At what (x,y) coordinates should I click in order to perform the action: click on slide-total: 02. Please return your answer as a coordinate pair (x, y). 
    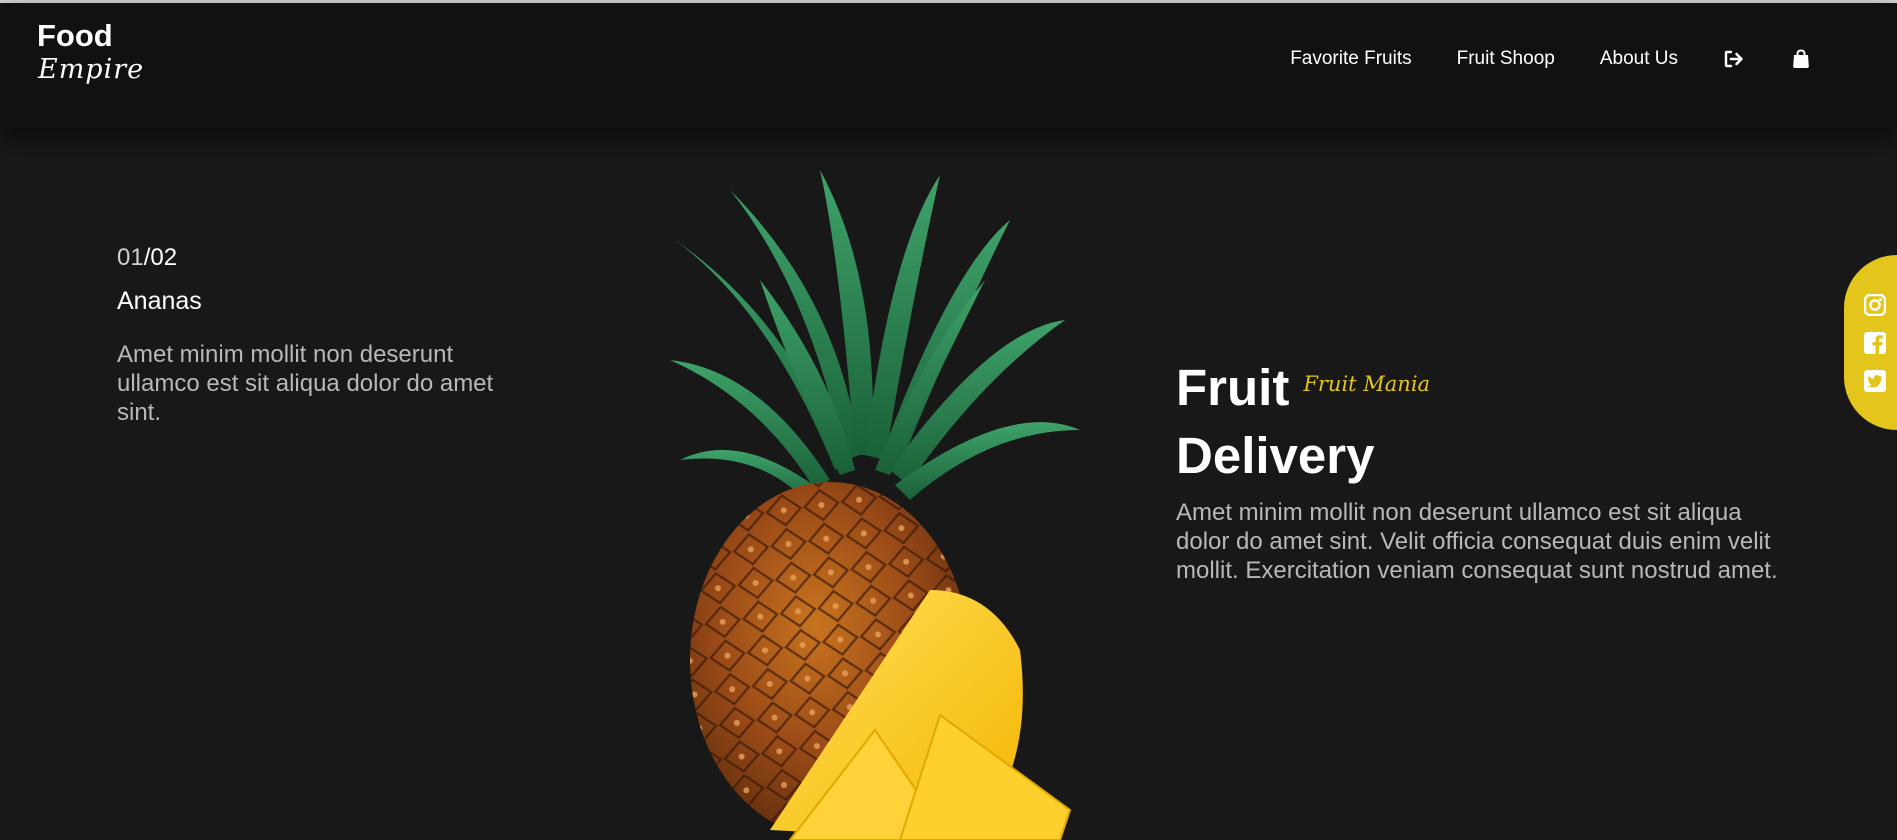
    Looking at the image, I should click on (164, 257).